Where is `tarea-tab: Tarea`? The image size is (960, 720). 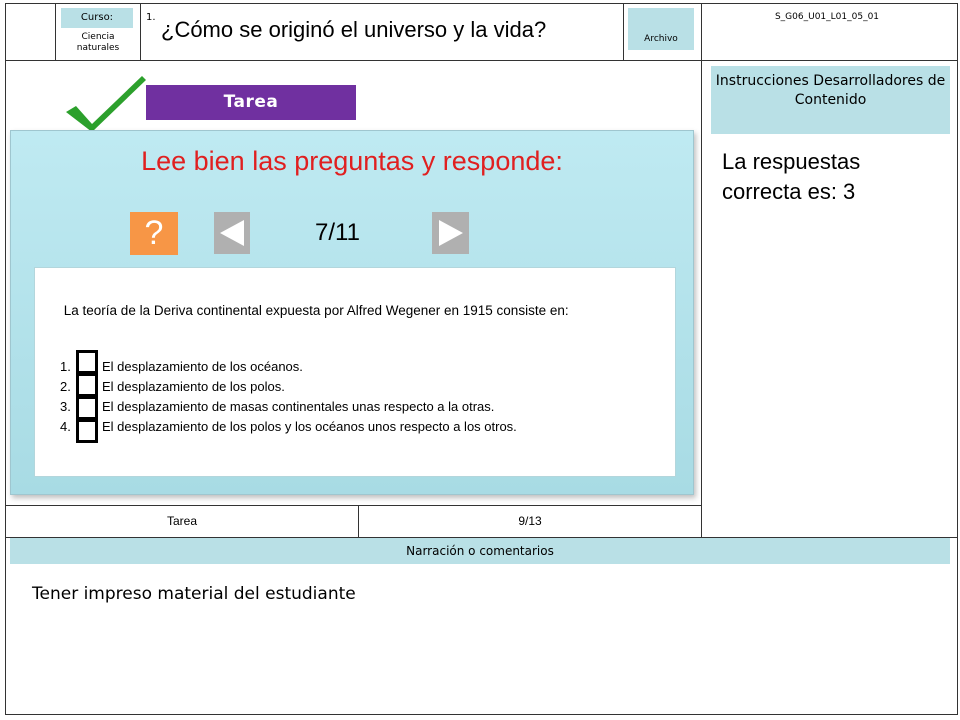 tarea-tab: Tarea is located at coordinates (251, 102).